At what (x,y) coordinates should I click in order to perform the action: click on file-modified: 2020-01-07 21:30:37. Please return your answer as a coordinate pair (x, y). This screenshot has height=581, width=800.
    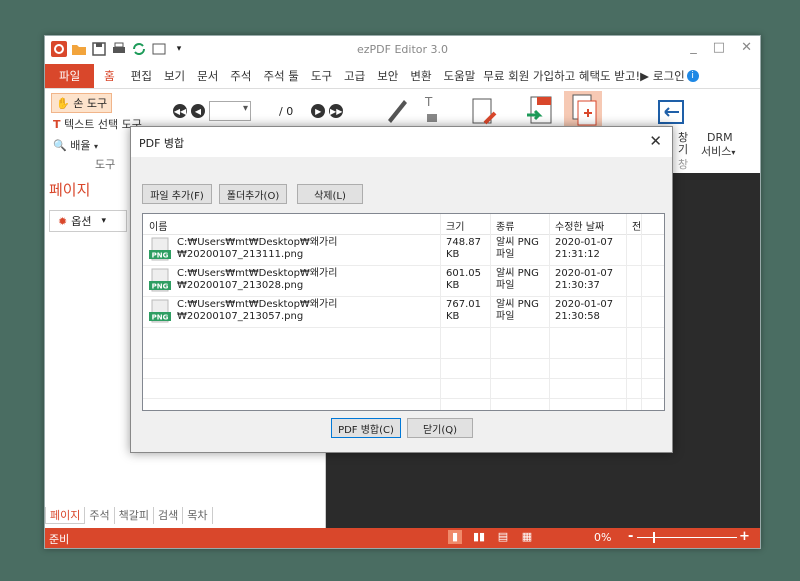
    Looking at the image, I should click on (584, 280).